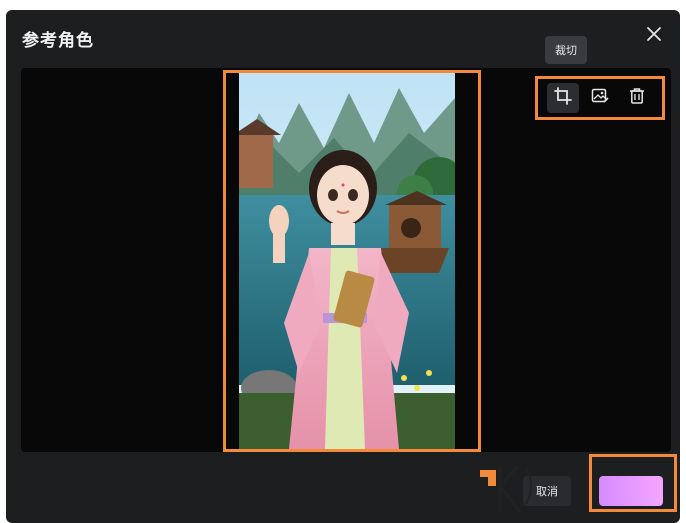  I want to click on close-icon, so click(654, 34).